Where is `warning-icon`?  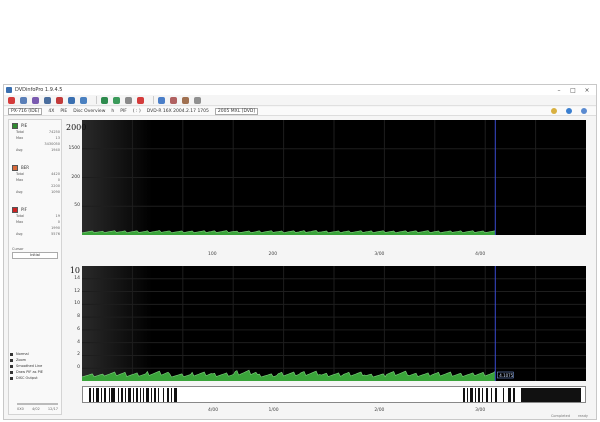 warning-icon is located at coordinates (554, 111).